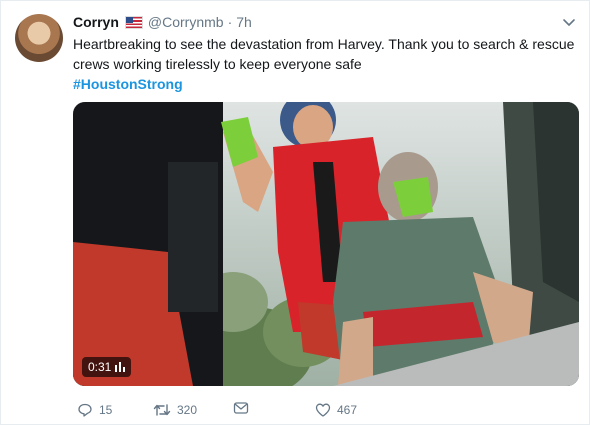  I want to click on tweet-actions: 15 320 467, so click(327, 410).